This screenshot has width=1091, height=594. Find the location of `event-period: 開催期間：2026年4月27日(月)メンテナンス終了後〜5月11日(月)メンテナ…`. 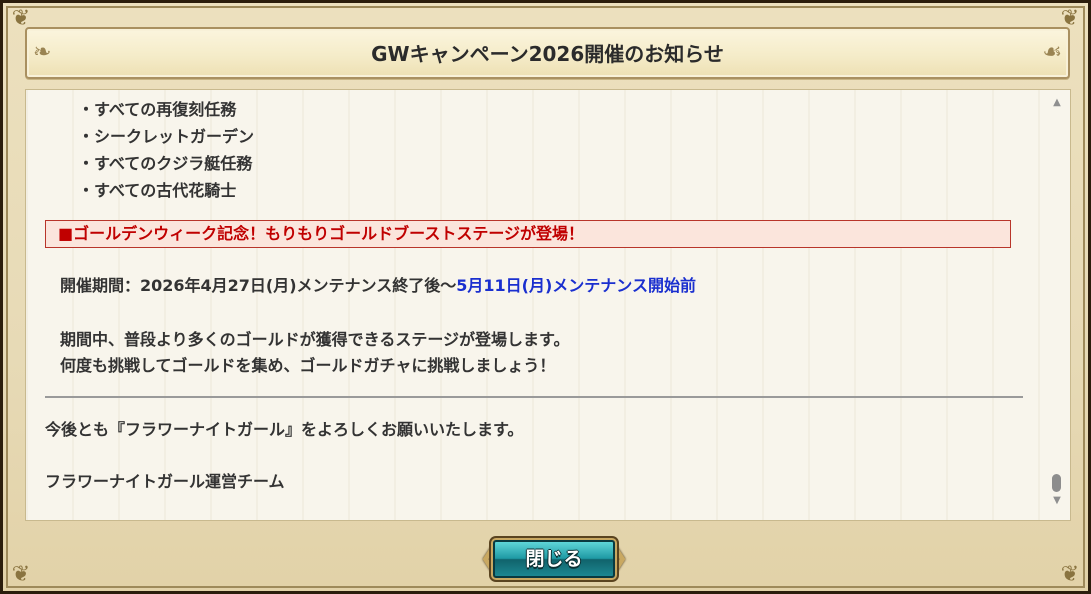

event-period: 開催期間：2026年4月27日(月)メンテナンス終了後〜5月11日(月)メンテナ… is located at coordinates (378, 284).